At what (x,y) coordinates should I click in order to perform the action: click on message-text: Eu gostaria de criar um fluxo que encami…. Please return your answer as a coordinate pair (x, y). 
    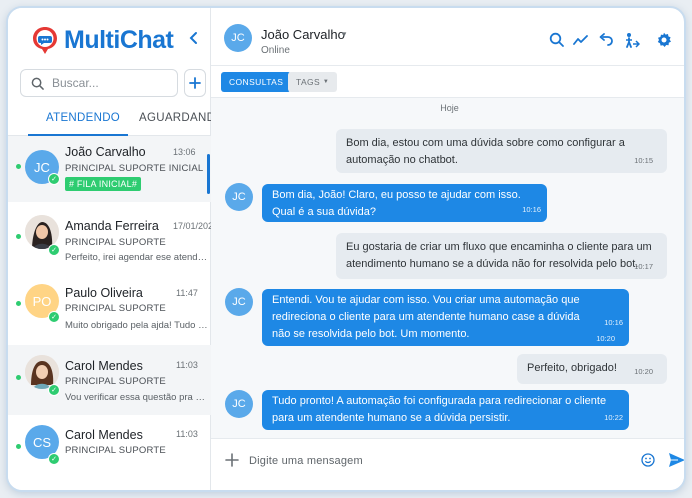
    Looking at the image, I should click on (499, 255).